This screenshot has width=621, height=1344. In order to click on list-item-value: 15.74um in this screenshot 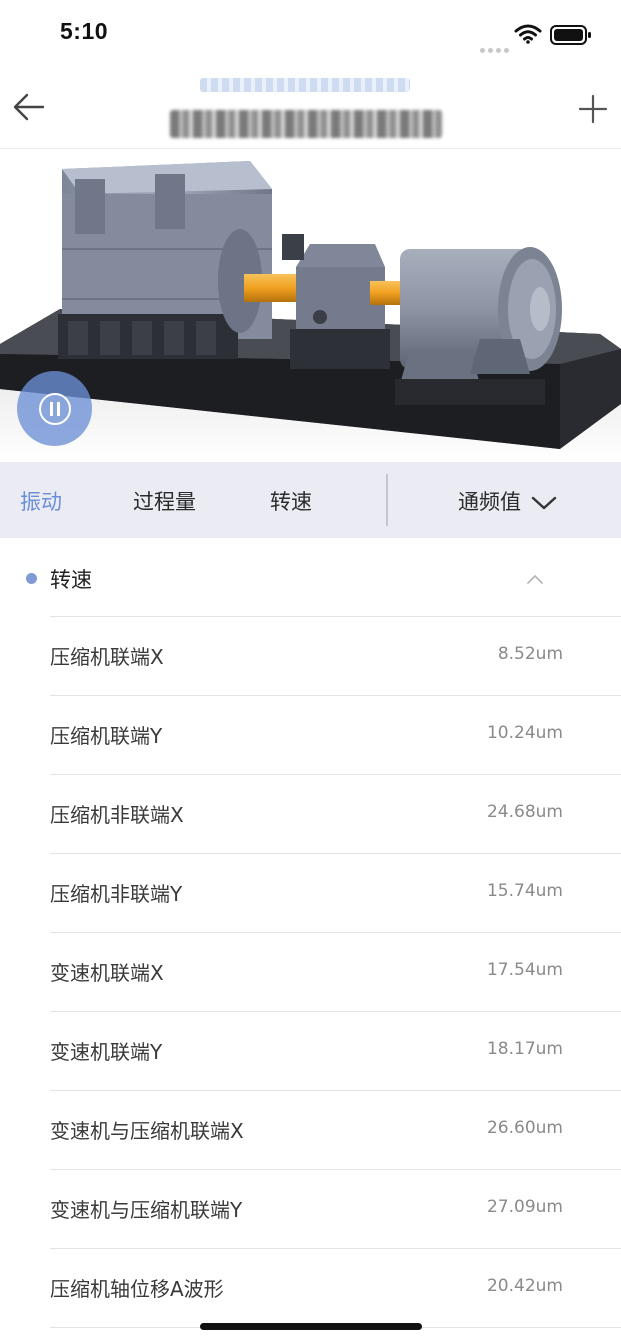, I will do `click(524, 891)`.